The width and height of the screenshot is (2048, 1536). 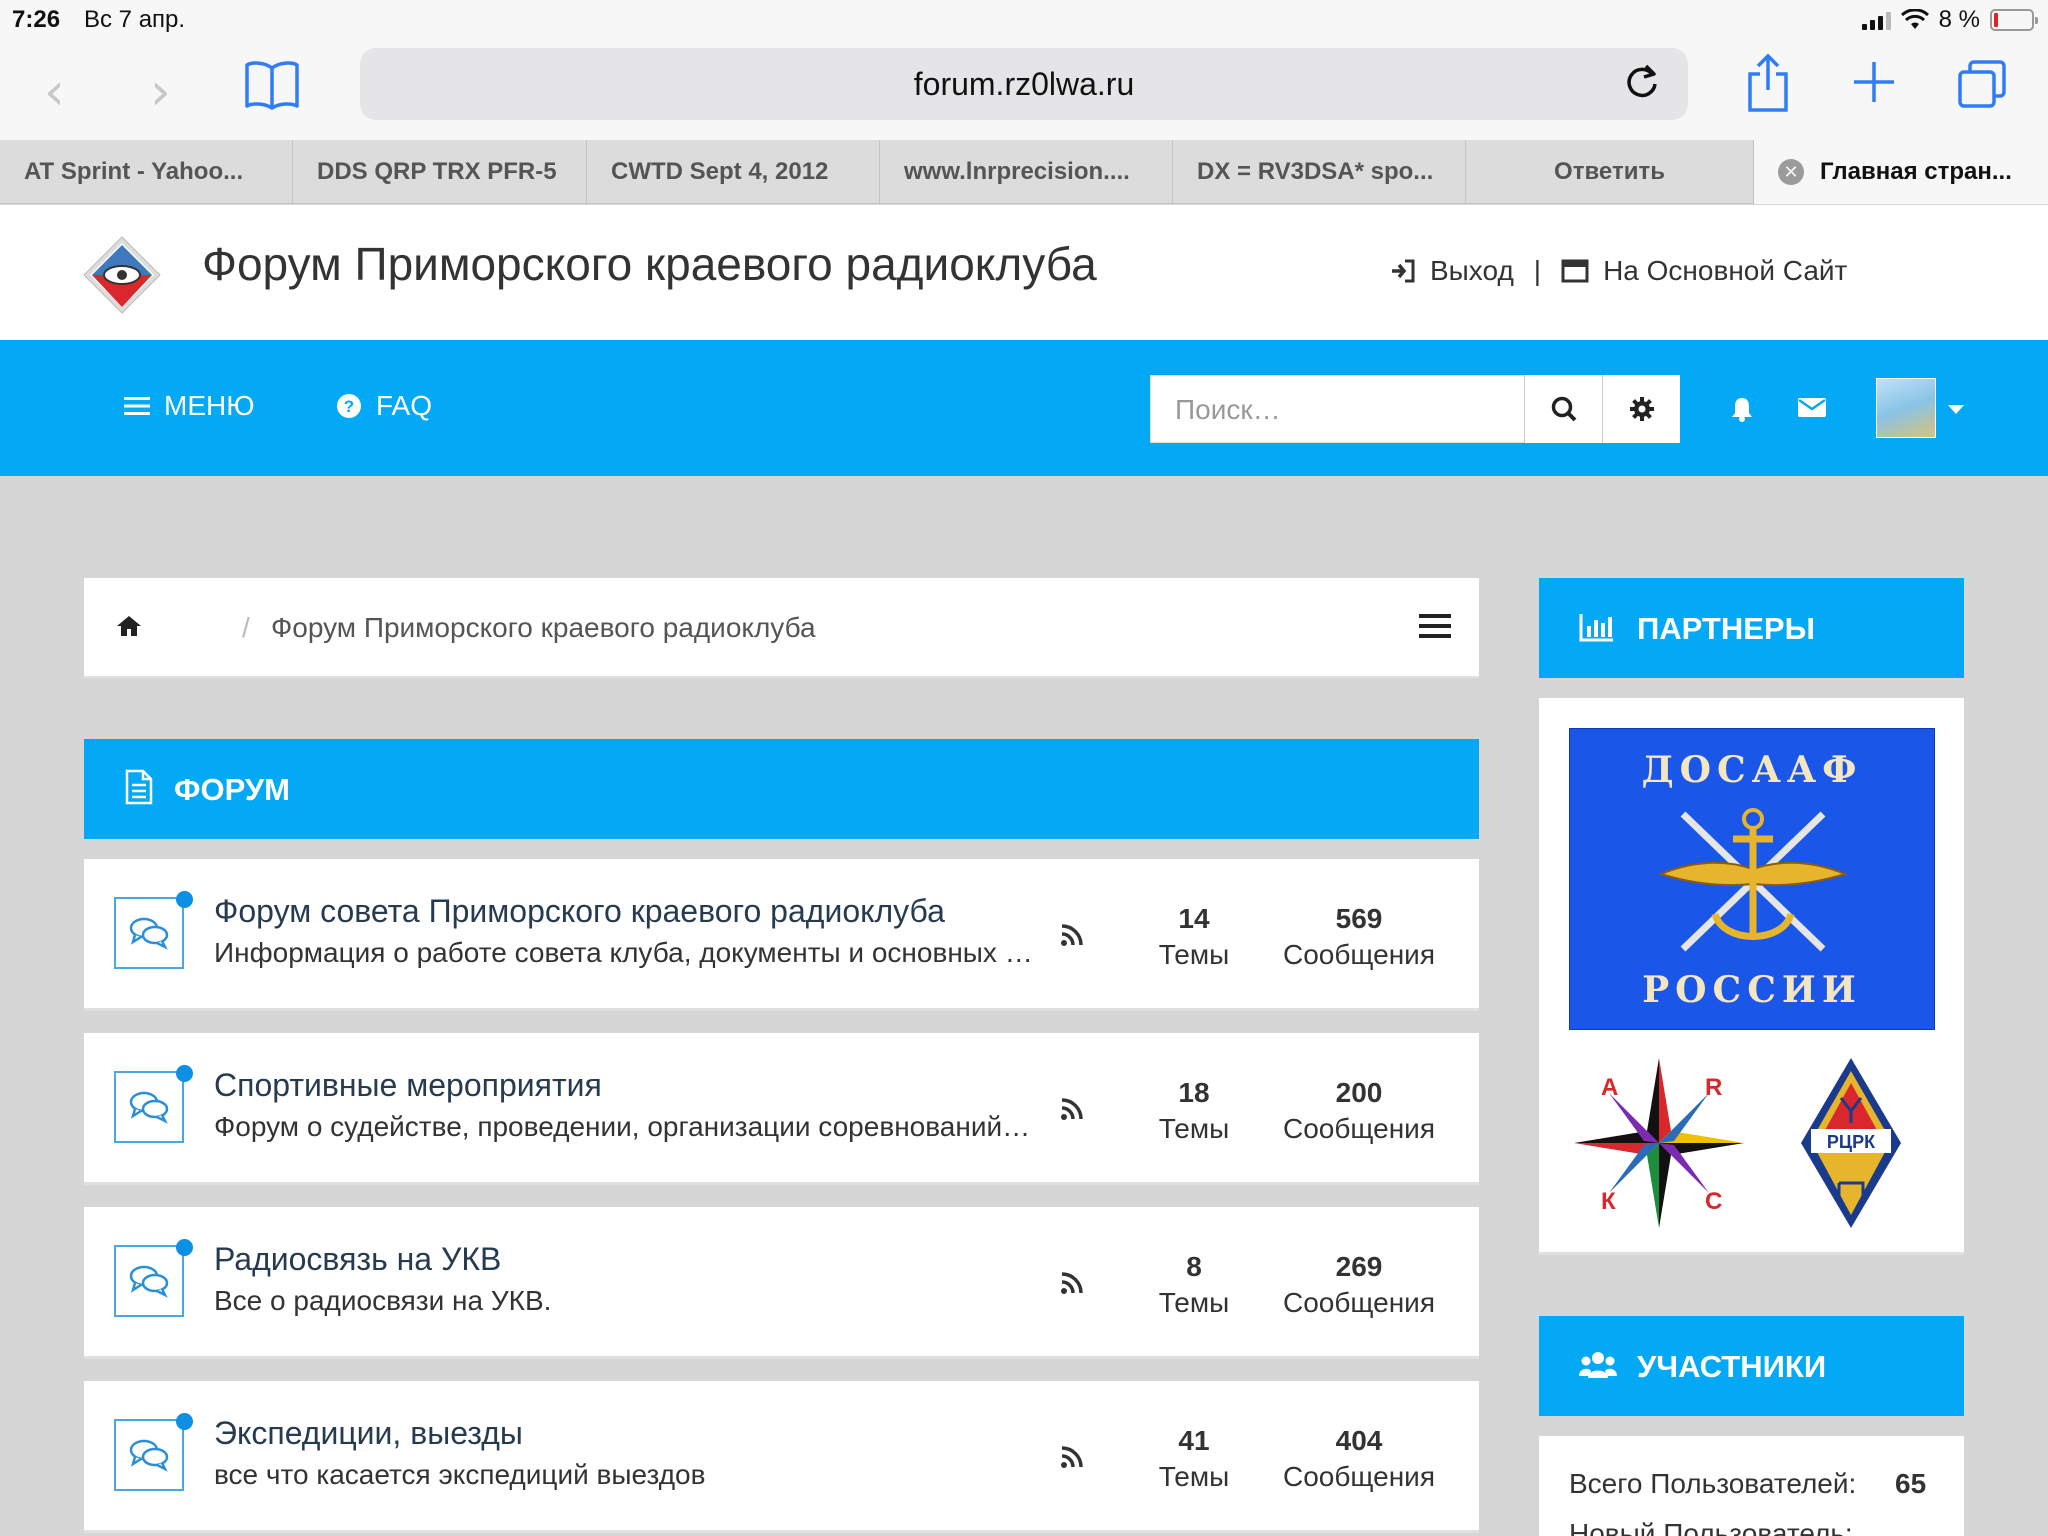 I want to click on header-links: Выход | На Основной Сайт, so click(x=1618, y=271).